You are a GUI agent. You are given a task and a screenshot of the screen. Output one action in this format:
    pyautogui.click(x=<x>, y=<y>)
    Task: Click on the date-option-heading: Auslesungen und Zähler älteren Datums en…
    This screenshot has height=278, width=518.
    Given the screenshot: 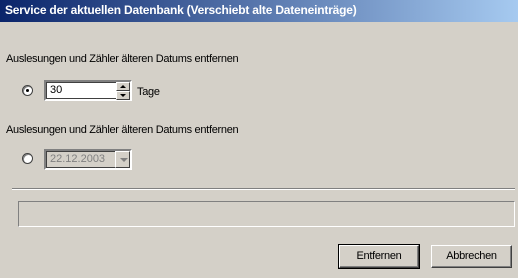 What is the action you would take?
    pyautogui.click(x=122, y=130)
    